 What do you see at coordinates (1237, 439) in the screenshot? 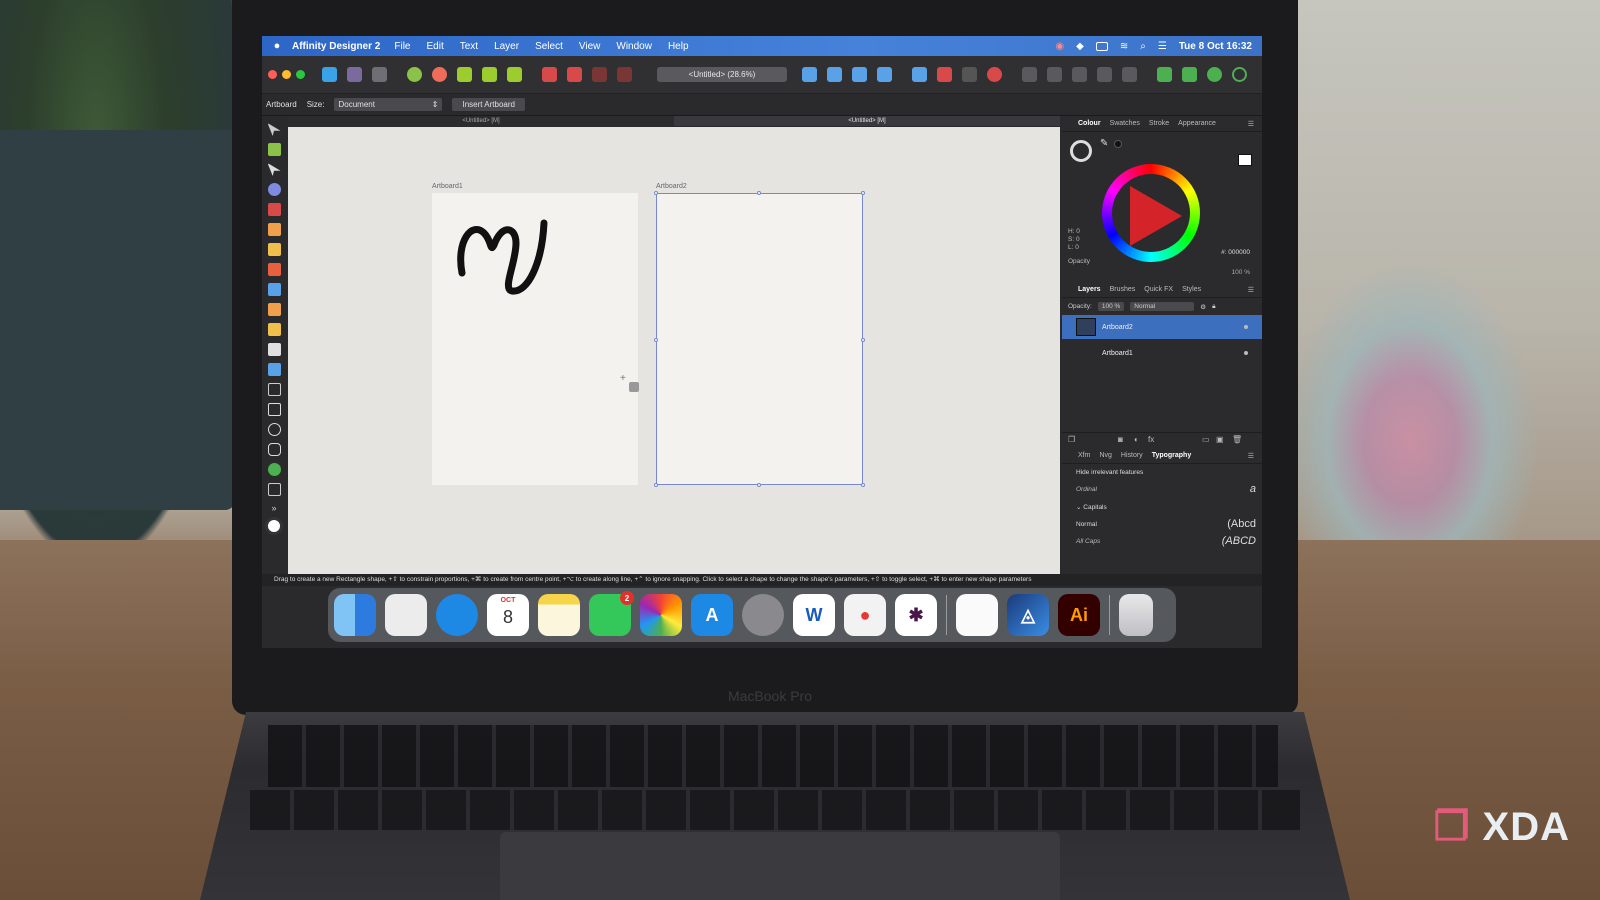
I see `trash-icon: 🗑︎` at bounding box center [1237, 439].